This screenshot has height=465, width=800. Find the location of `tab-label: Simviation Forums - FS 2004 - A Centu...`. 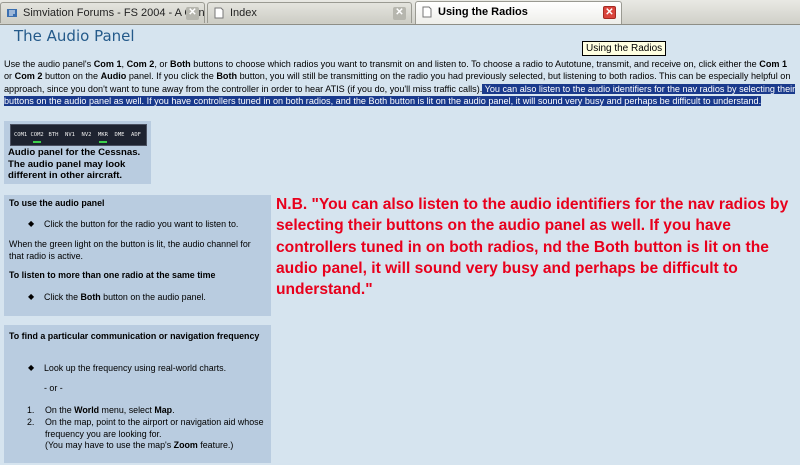

tab-label: Simviation Forums - FS 2004 - A Centu... is located at coordinates (114, 13).